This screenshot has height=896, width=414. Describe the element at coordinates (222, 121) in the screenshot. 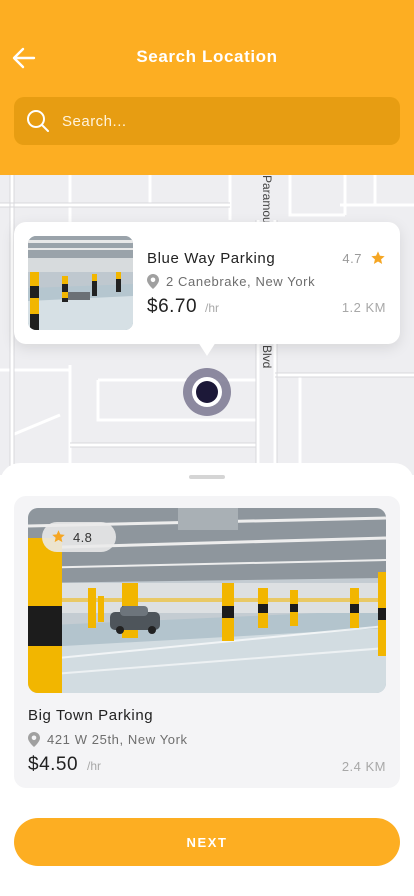

I see `search-input` at that location.